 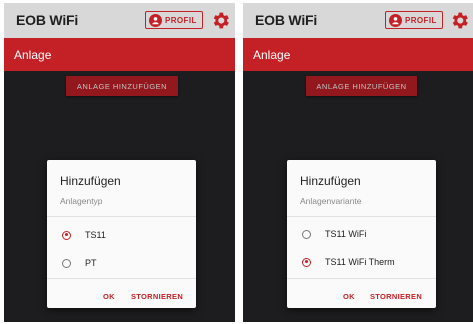 I want to click on option-label: TS11 WiFi, so click(x=346, y=234).